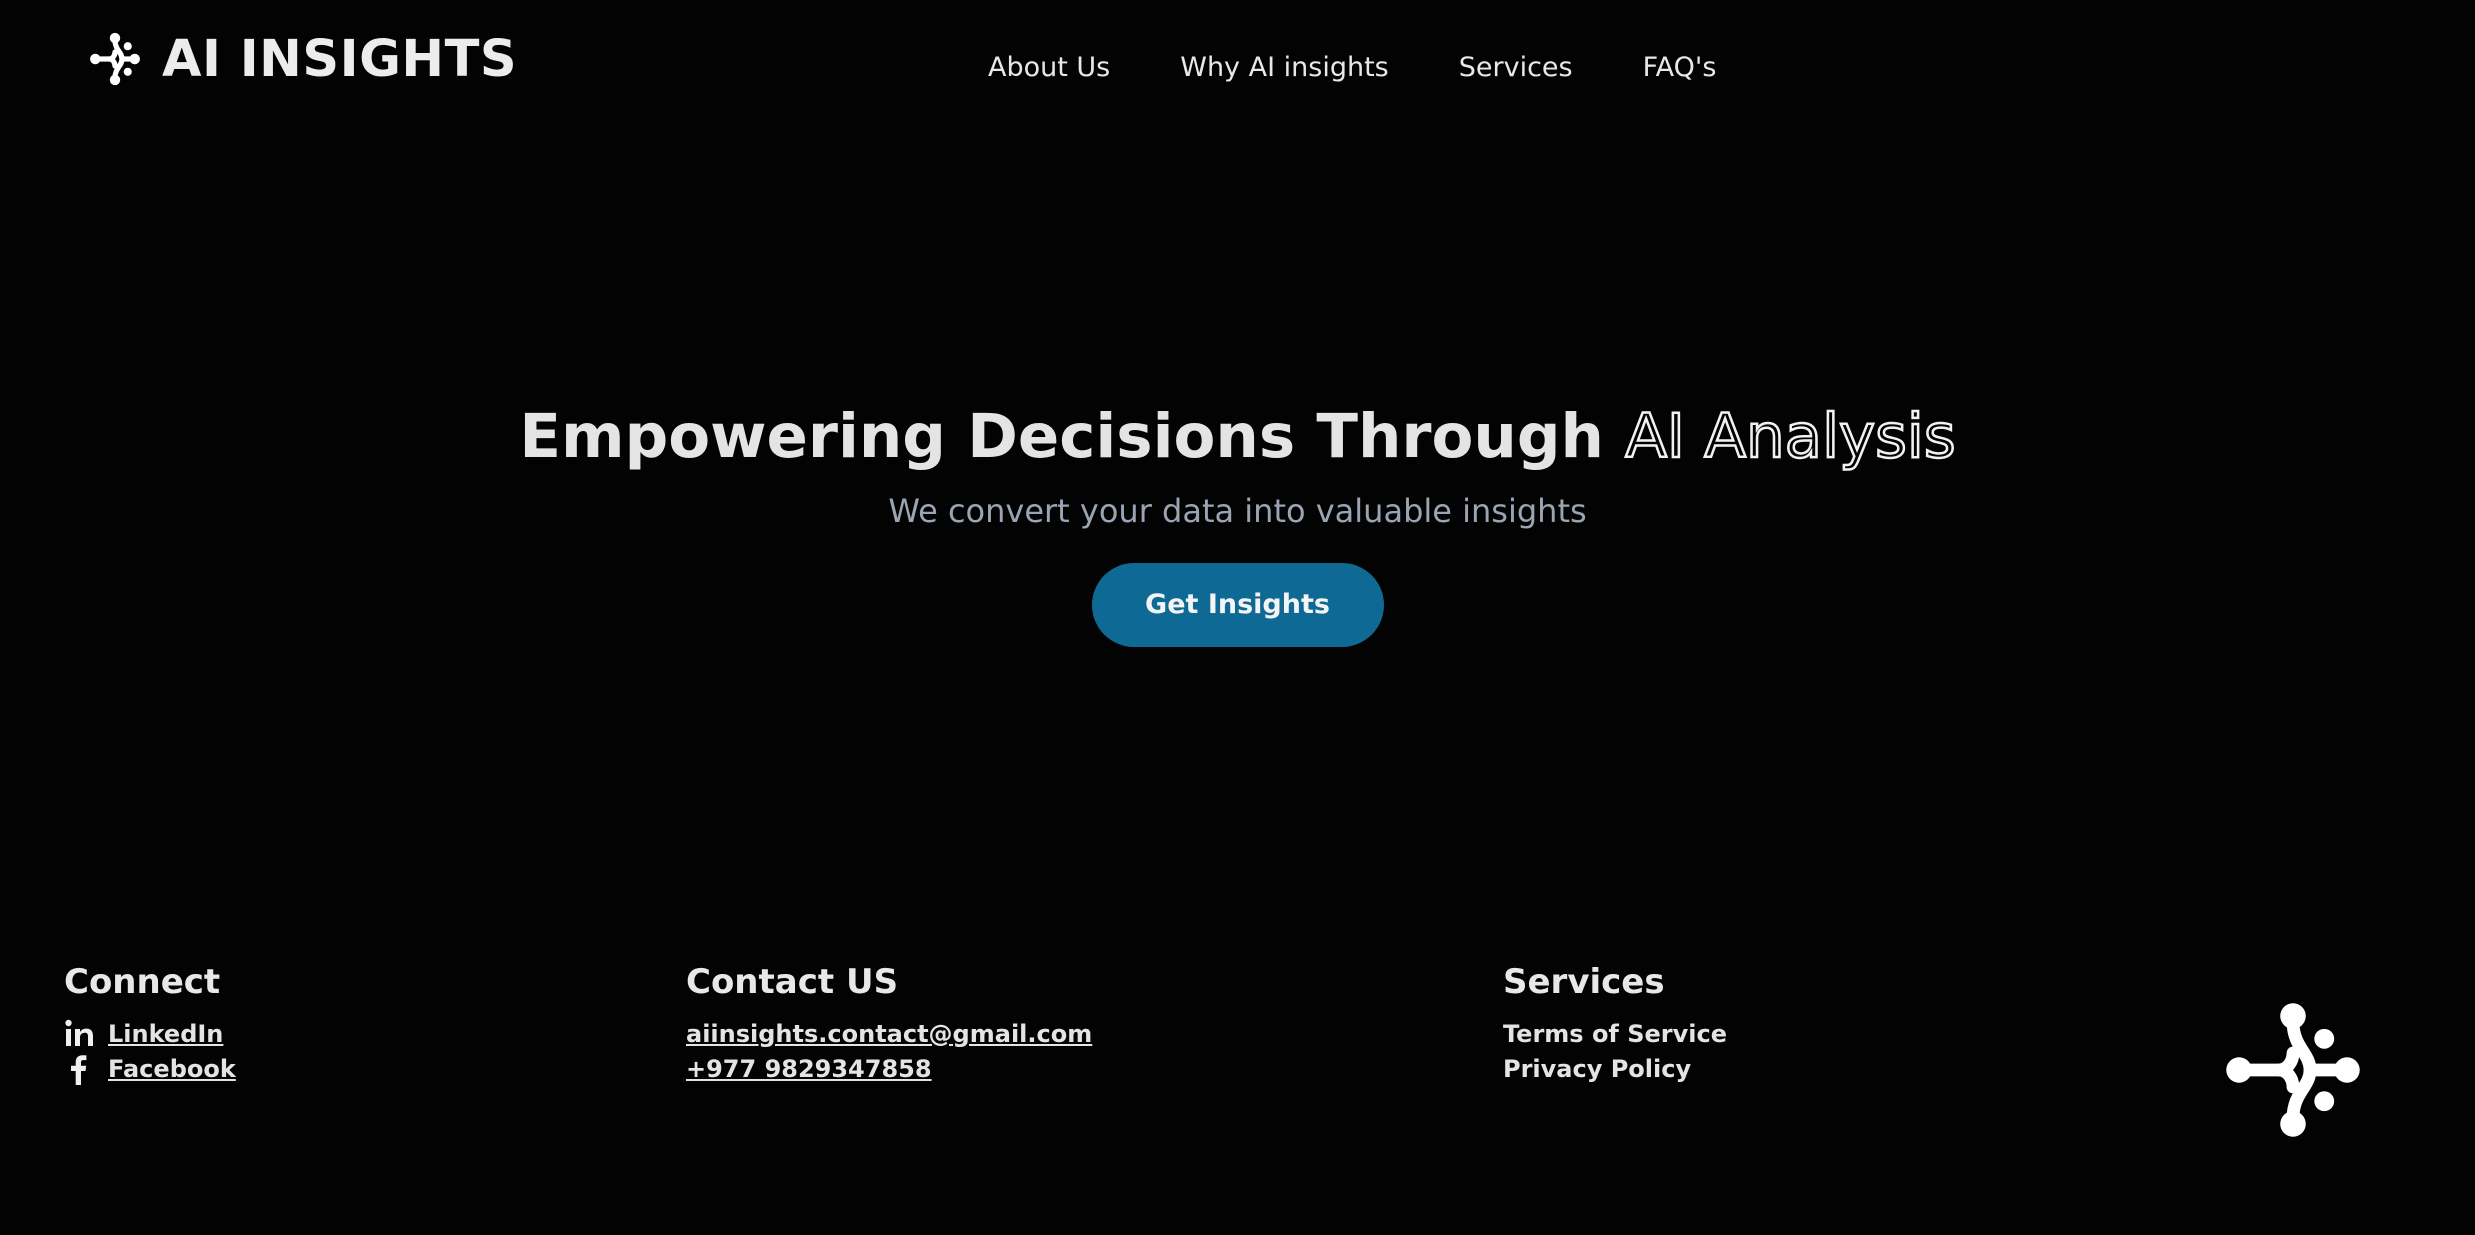 Image resolution: width=2475 pixels, height=1235 pixels. Describe the element at coordinates (142, 982) in the screenshot. I see `footer-connect-heading: Connect` at that location.